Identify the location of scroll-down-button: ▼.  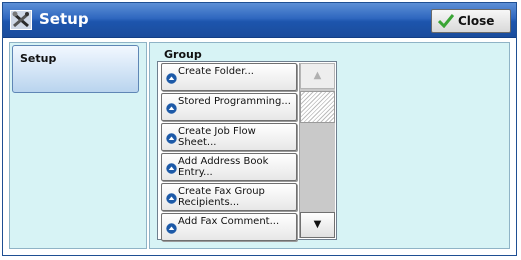
(317, 225).